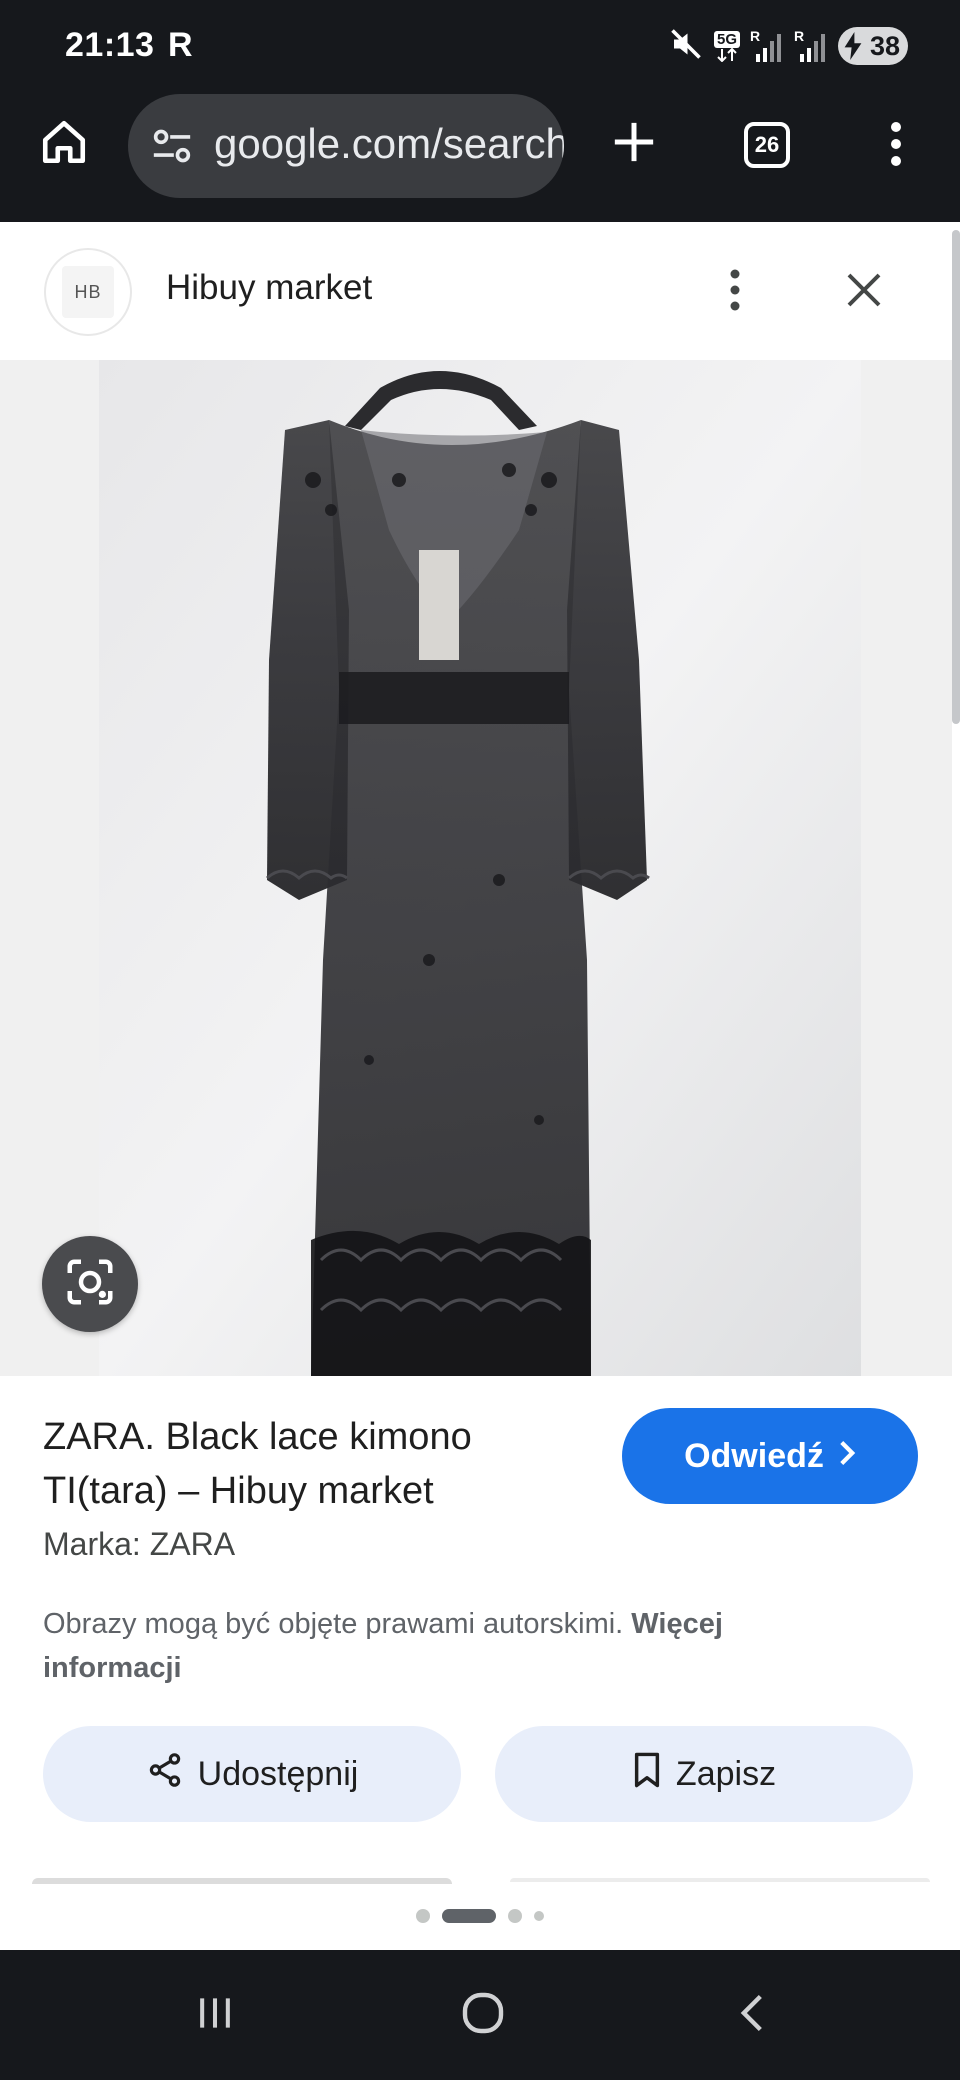 The height and width of the screenshot is (2080, 960). I want to click on scrollbar, so click(956, 1086).